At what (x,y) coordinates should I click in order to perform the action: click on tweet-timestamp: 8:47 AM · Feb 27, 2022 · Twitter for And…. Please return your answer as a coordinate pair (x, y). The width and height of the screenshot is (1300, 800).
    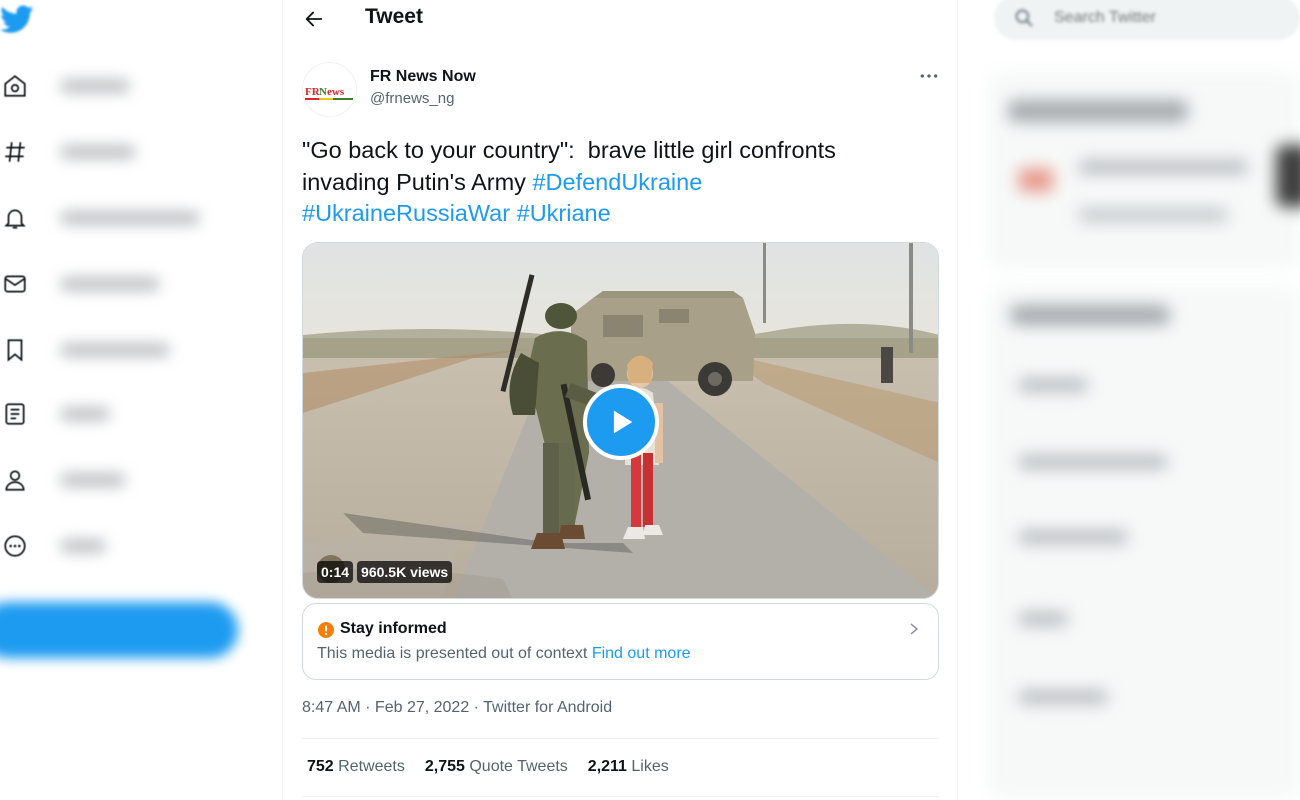
    Looking at the image, I should click on (457, 708).